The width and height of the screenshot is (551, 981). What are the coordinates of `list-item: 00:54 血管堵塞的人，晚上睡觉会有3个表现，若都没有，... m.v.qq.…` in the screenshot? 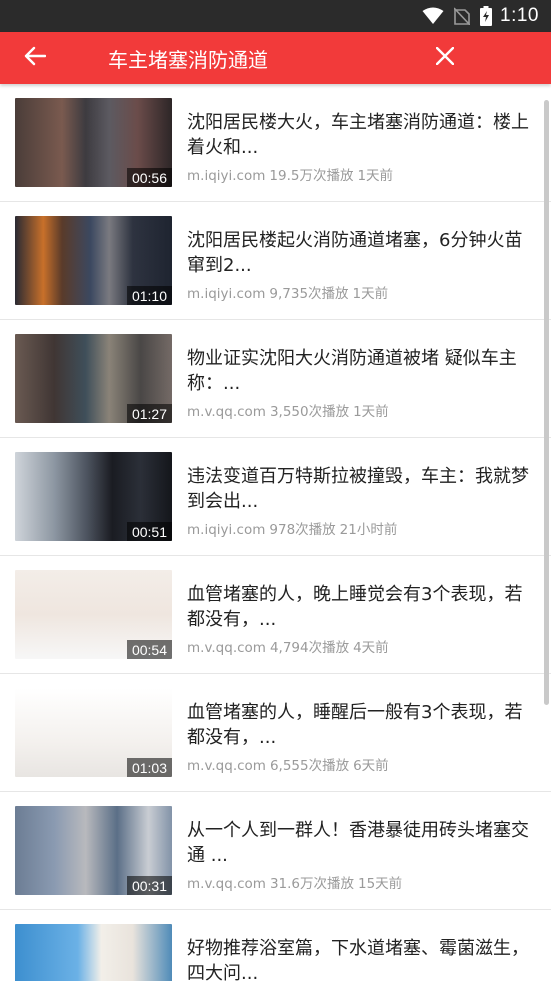 It's located at (275, 615).